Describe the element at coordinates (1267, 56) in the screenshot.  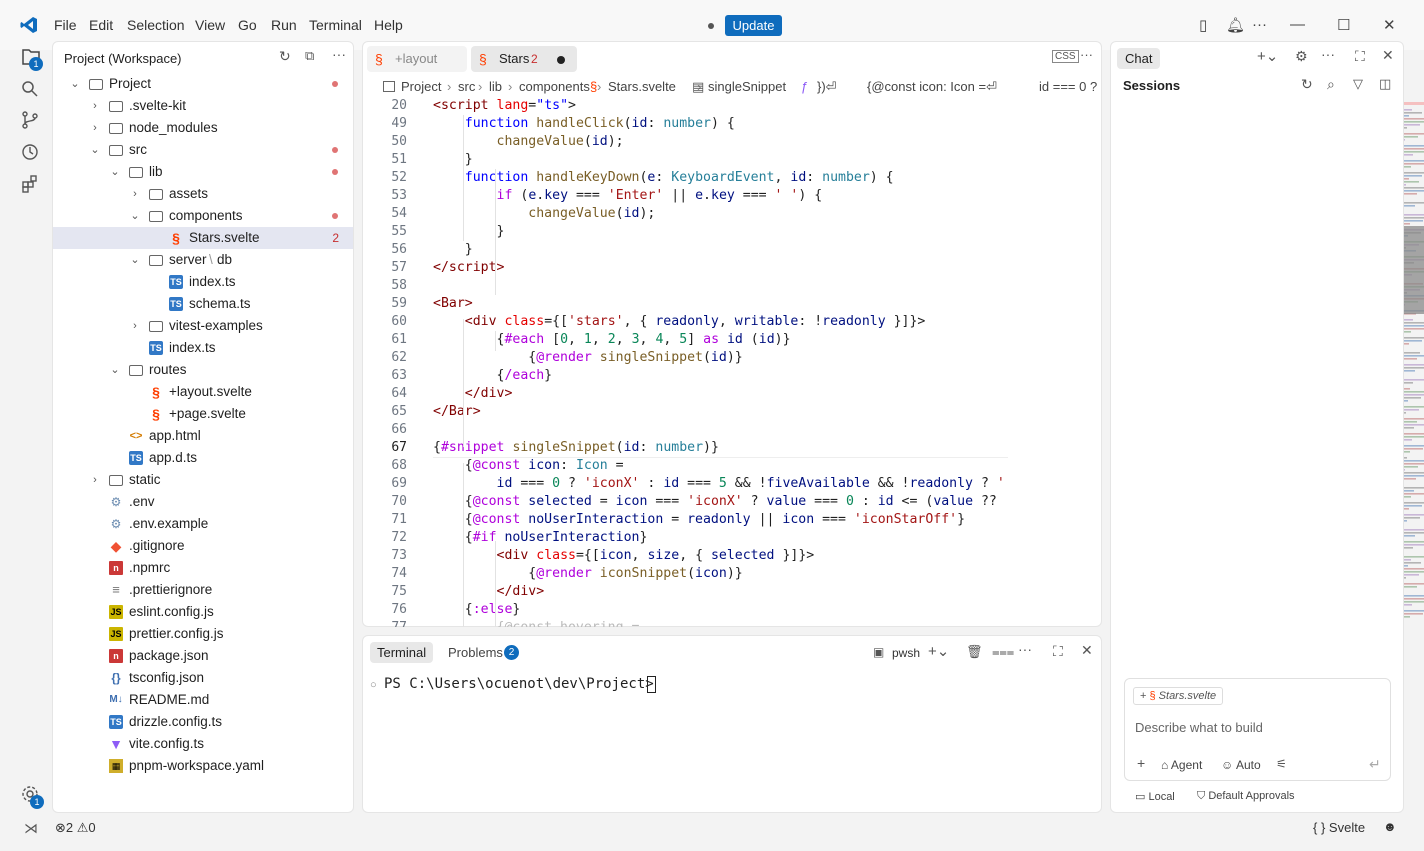
I see `new-chat-icon: +⌄` at that location.